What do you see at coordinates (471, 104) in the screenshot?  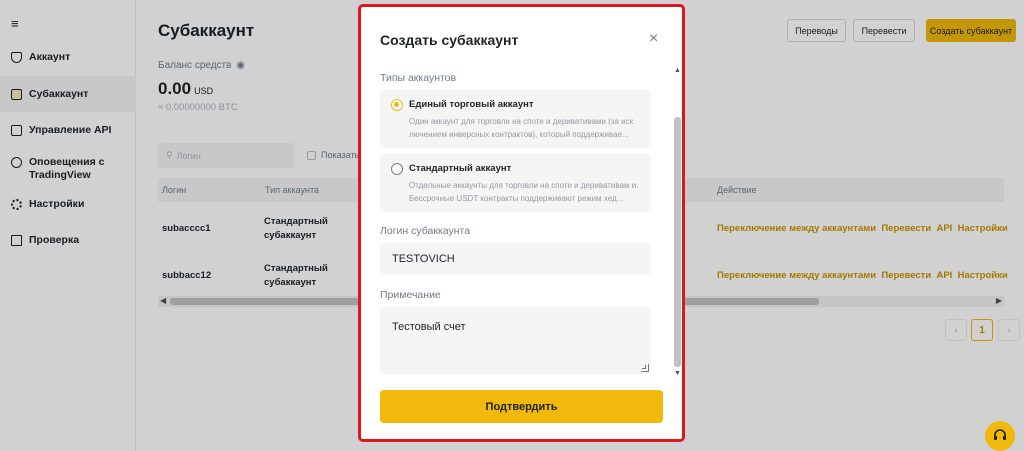 I see `option-name: Единый торговый аккаунт` at bounding box center [471, 104].